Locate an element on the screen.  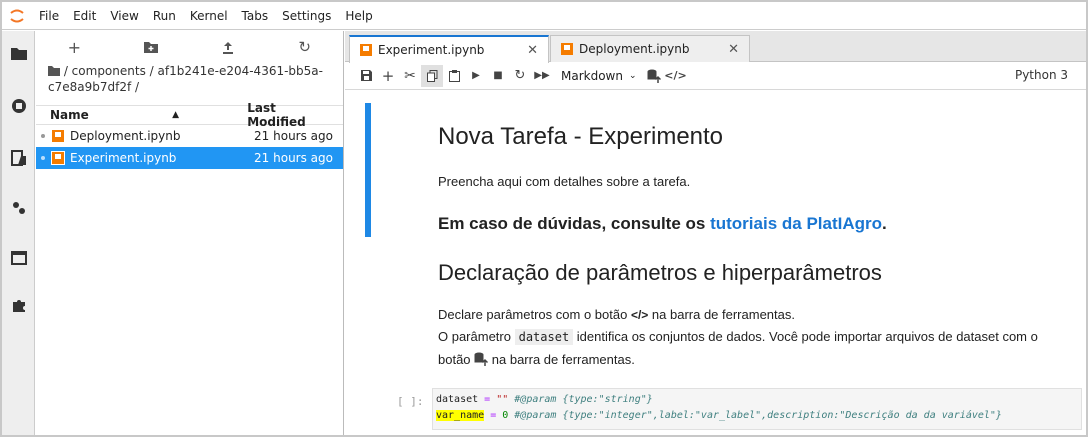
file-browser-toolbar: + ↻ is located at coordinates (189, 47).